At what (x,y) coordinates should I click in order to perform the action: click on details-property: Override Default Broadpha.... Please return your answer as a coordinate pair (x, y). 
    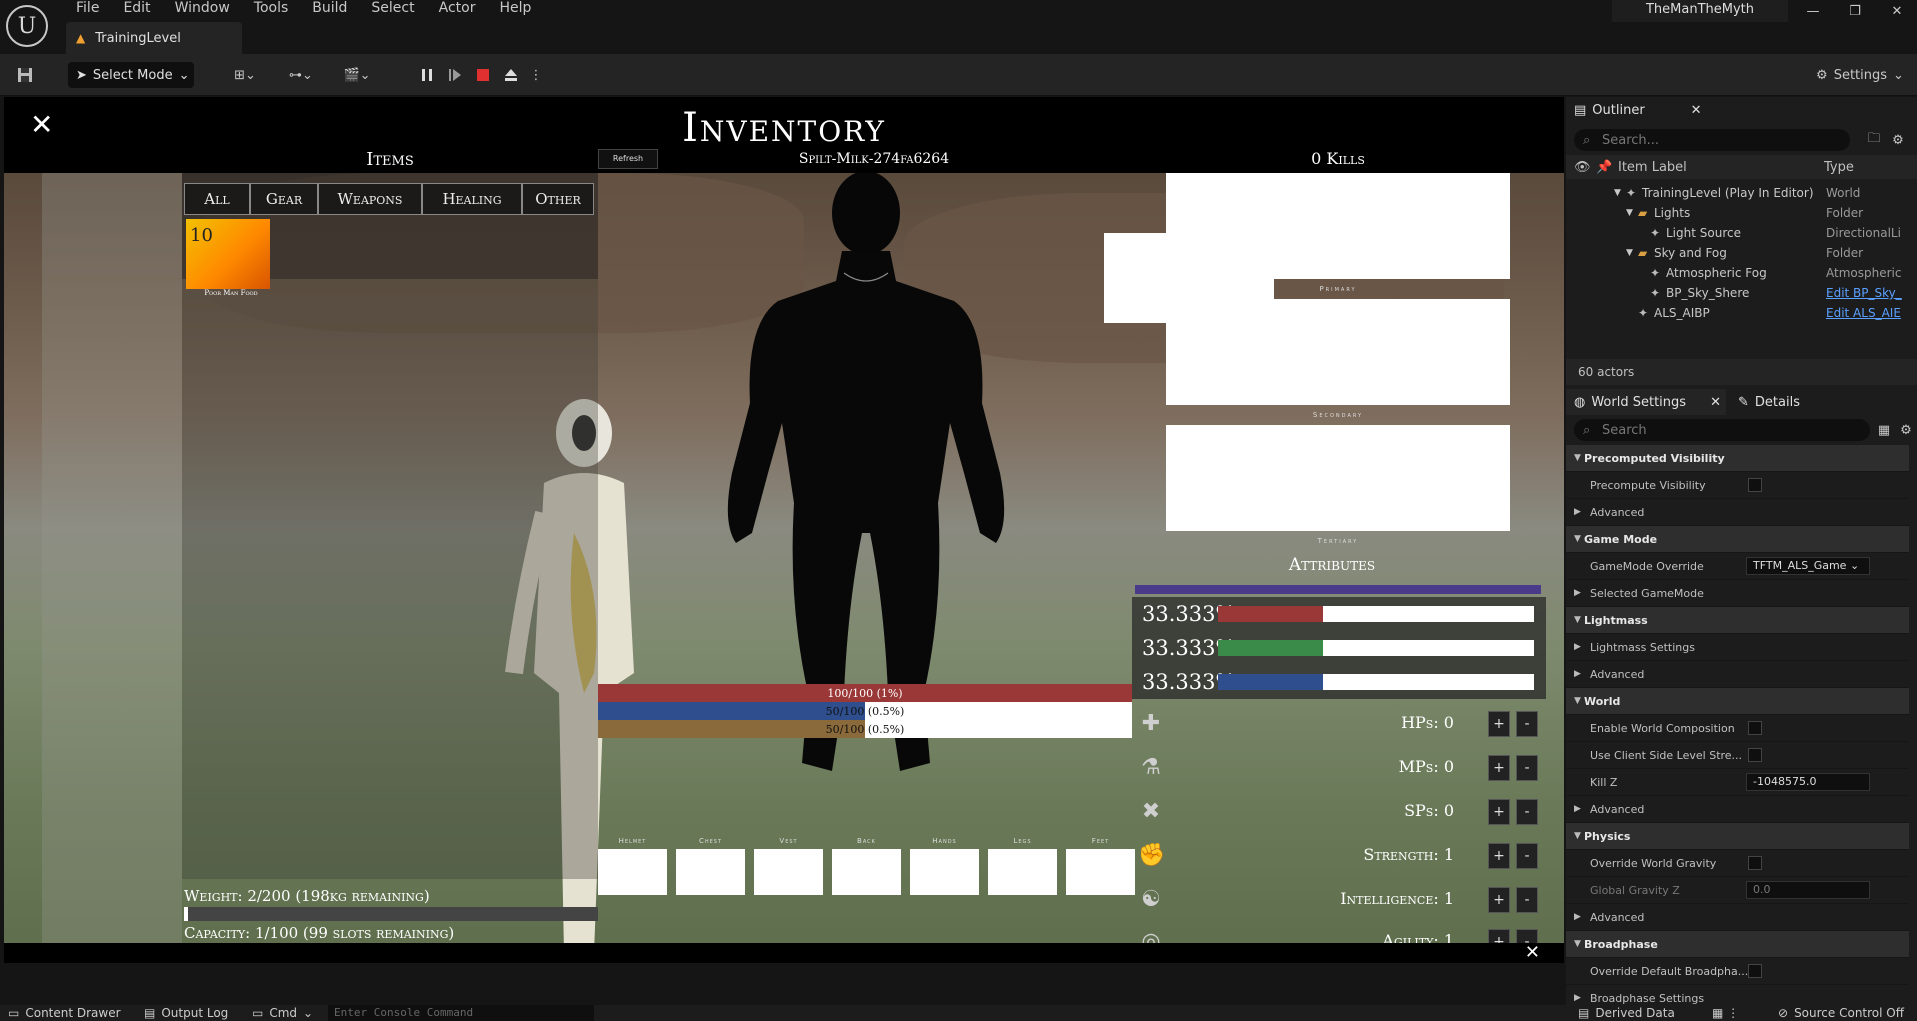
    Looking at the image, I should click on (1737, 971).